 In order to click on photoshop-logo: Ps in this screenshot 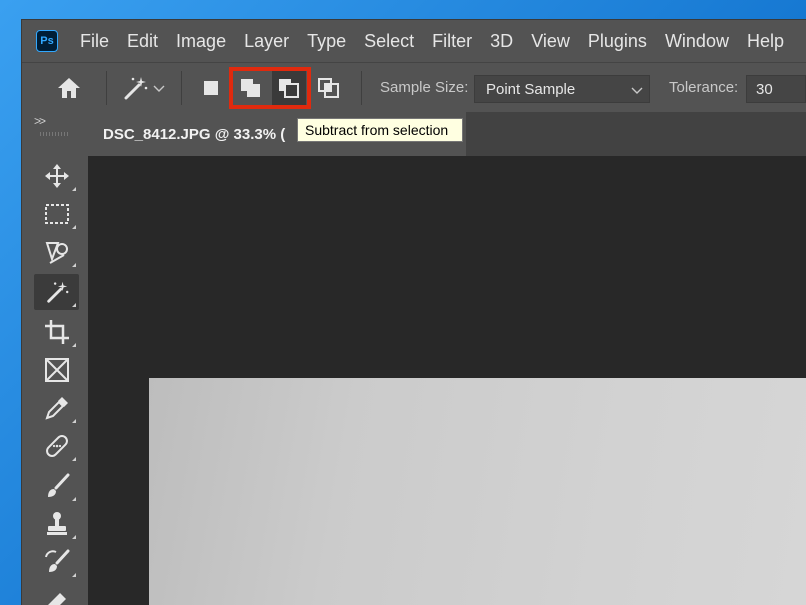, I will do `click(47, 41)`.